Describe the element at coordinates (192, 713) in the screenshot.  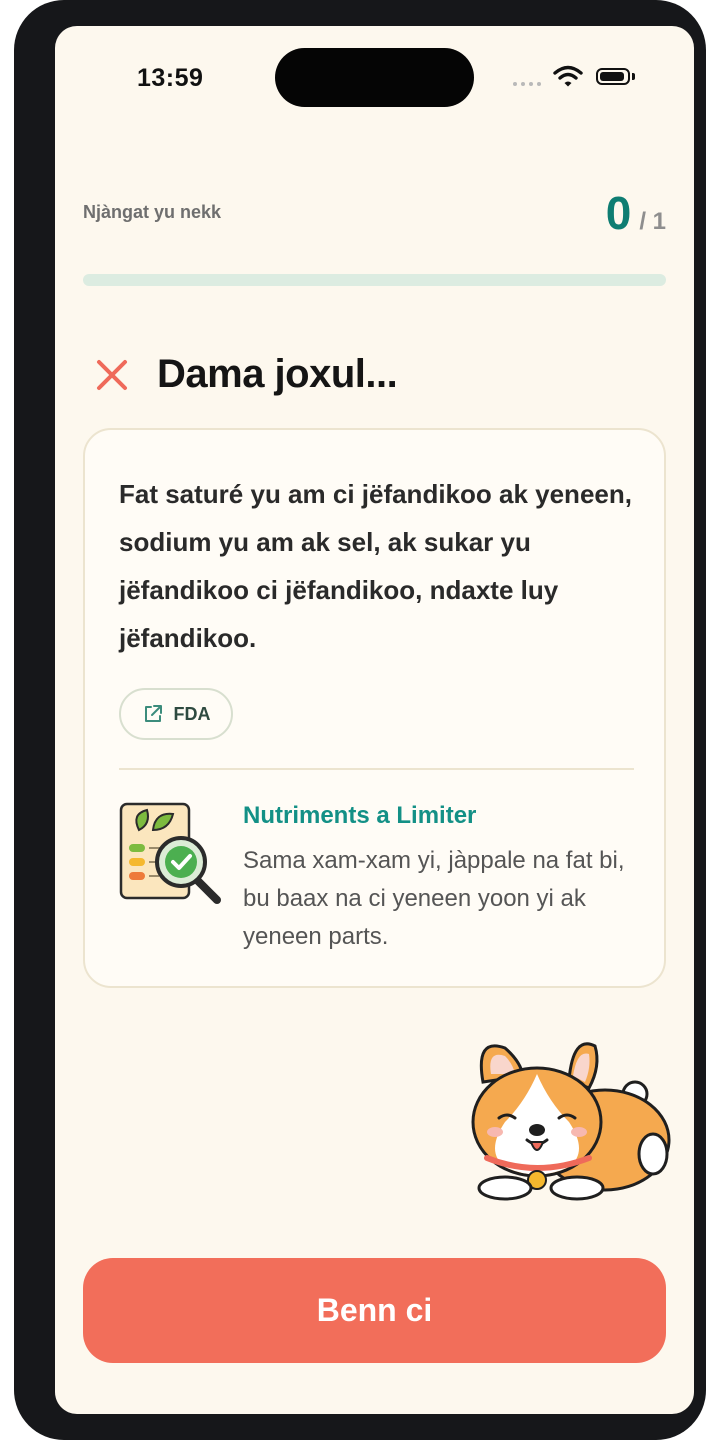
I see `source-label: FDA` at that location.